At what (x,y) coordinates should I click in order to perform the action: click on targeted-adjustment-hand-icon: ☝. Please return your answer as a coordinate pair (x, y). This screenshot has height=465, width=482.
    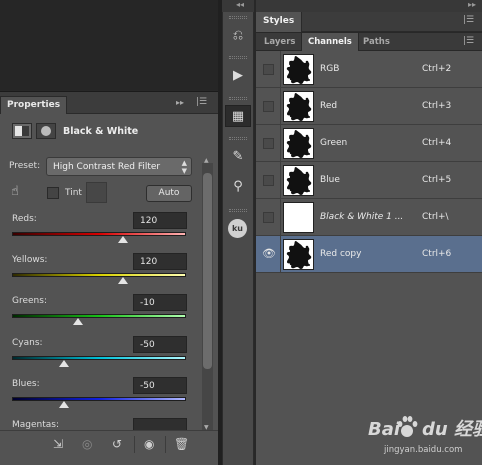
    Looking at the image, I should click on (15, 191).